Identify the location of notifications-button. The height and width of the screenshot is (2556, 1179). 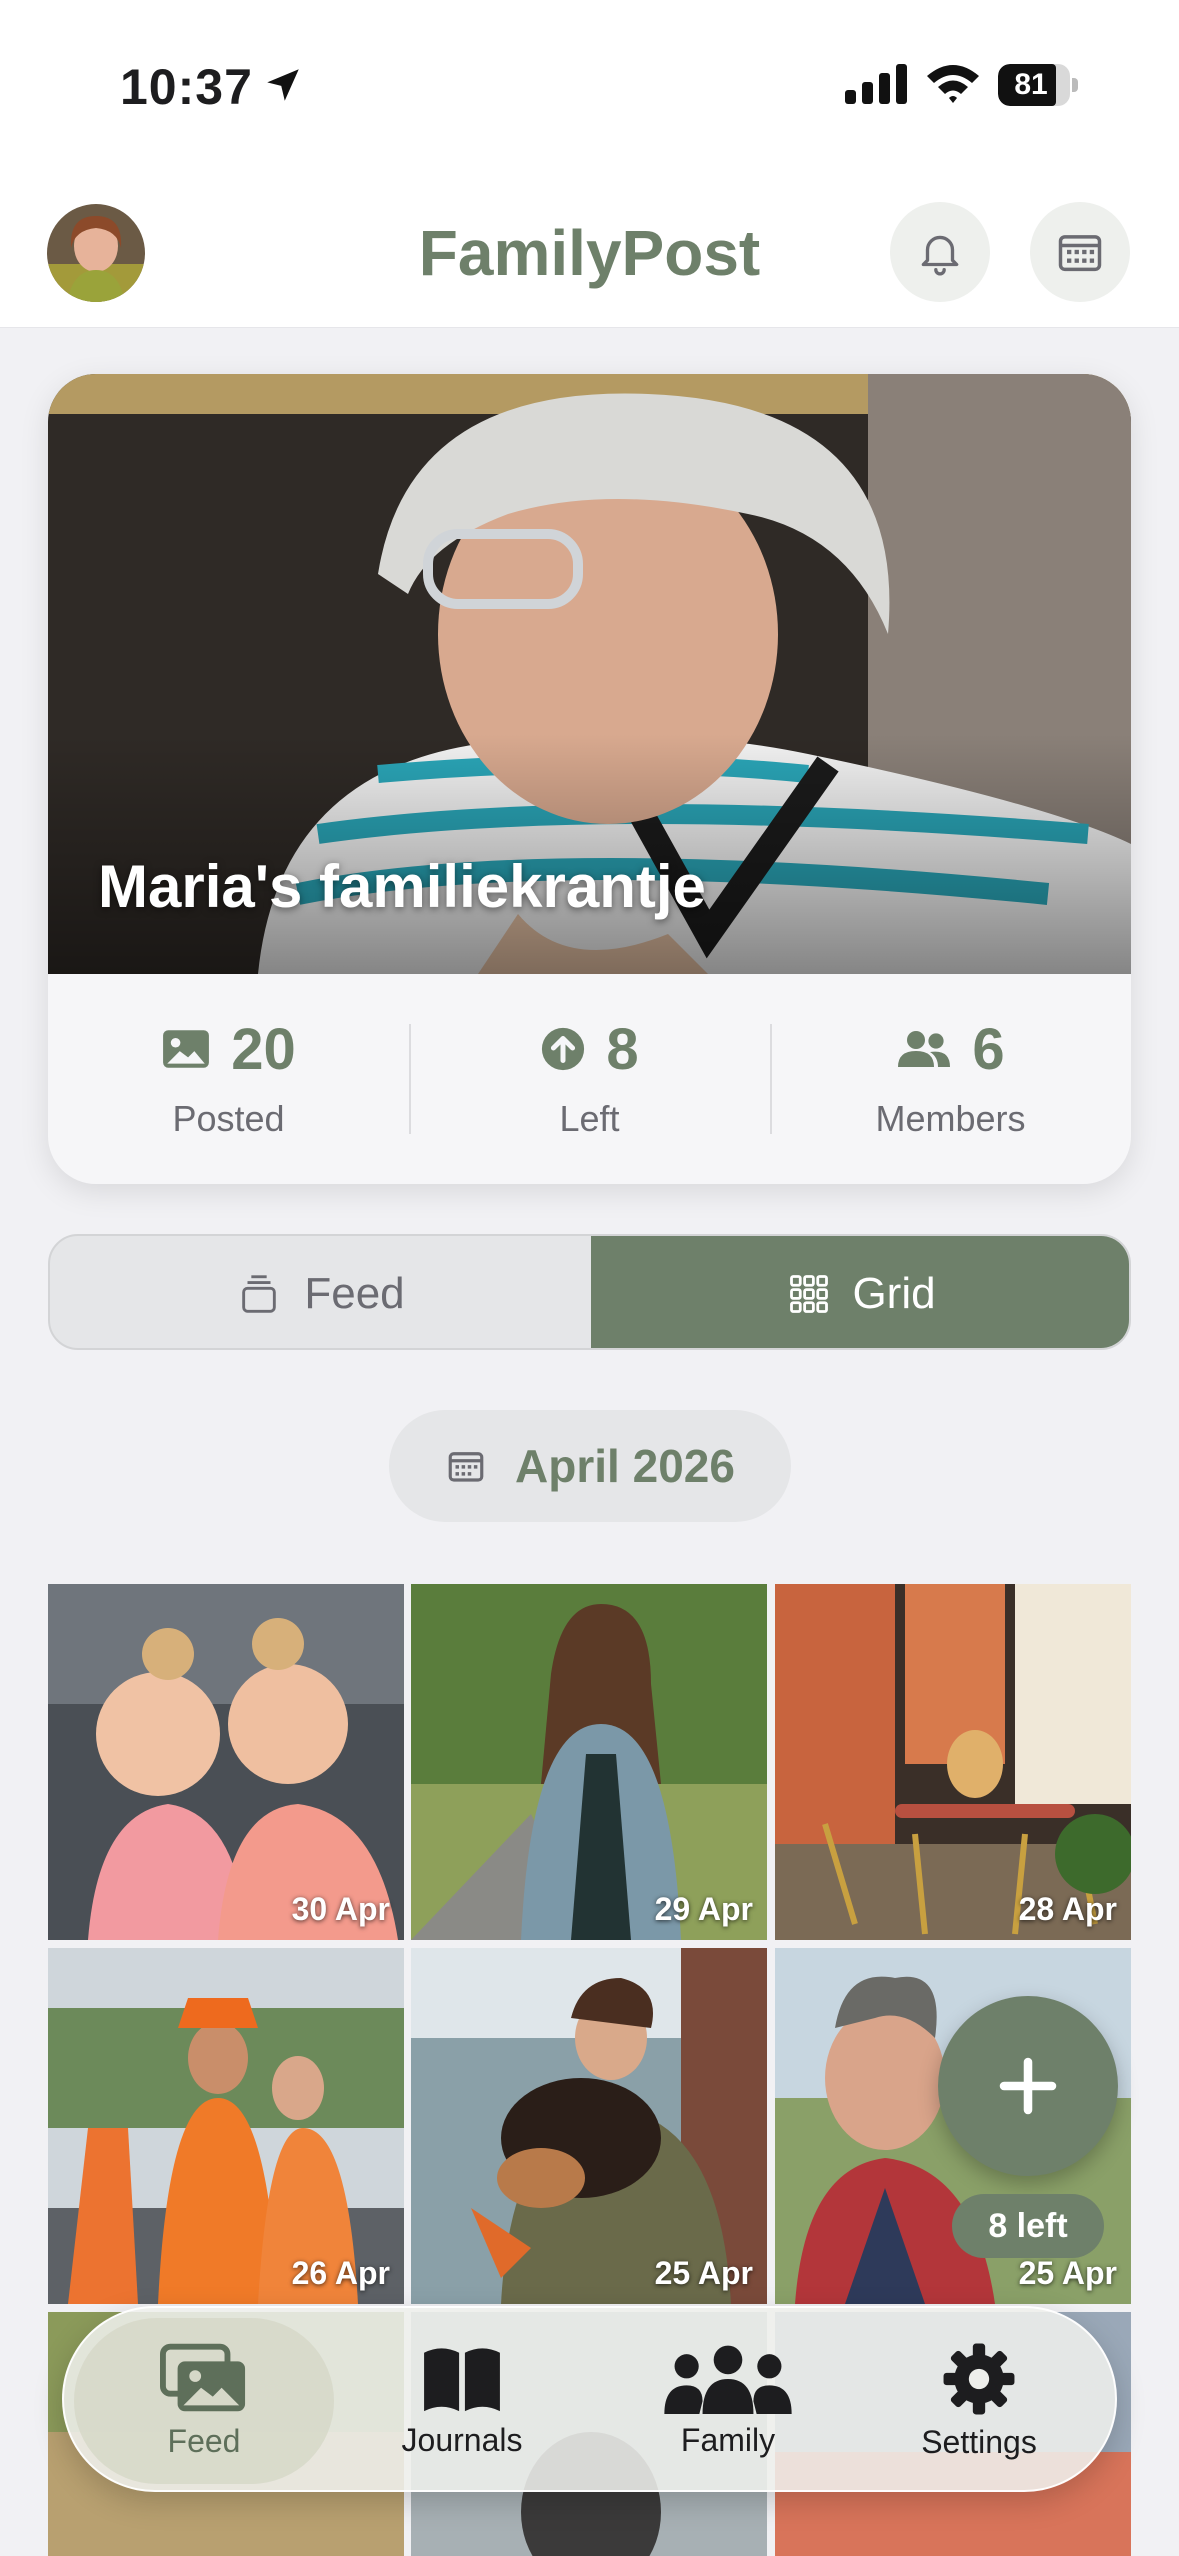
(940, 252).